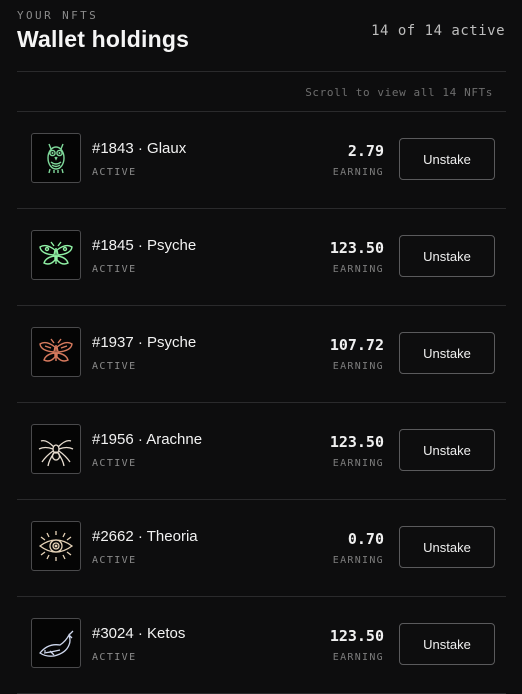 This screenshot has height=694, width=522. I want to click on nft-name: #1956 · Arachne, so click(147, 439).